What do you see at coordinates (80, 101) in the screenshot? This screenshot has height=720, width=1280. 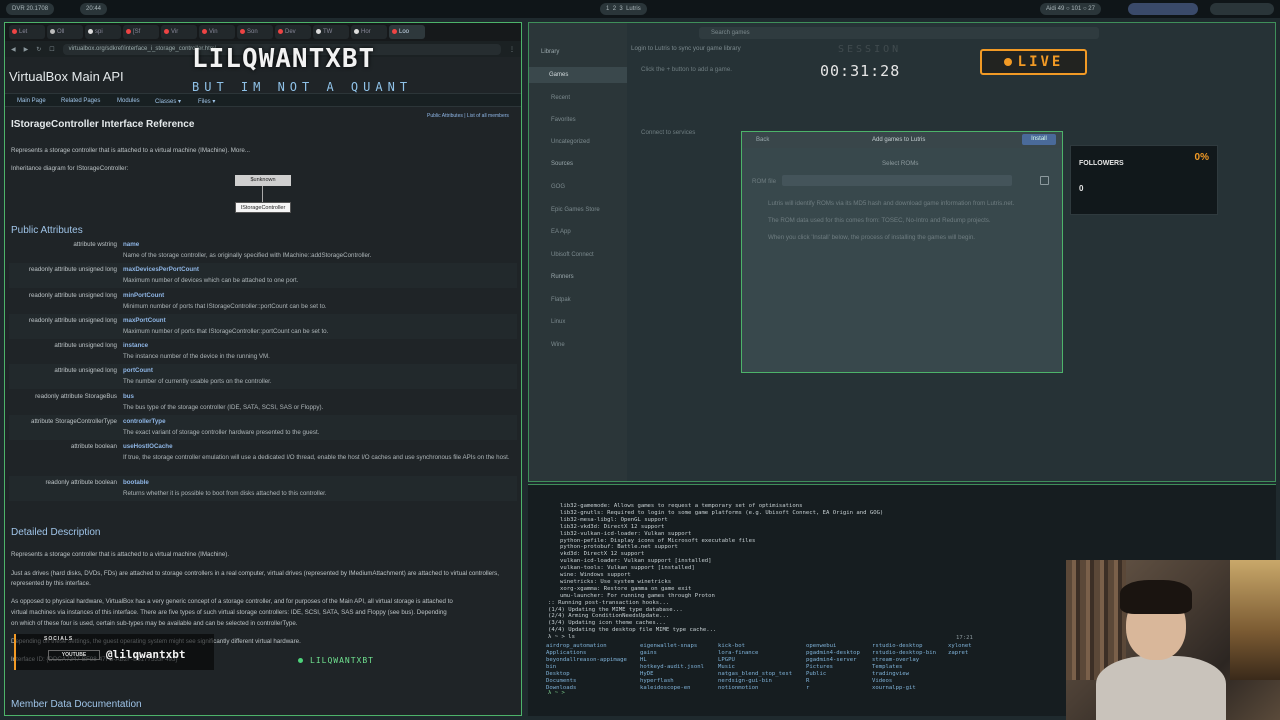 I see `nav-related-pages: Related Pages` at bounding box center [80, 101].